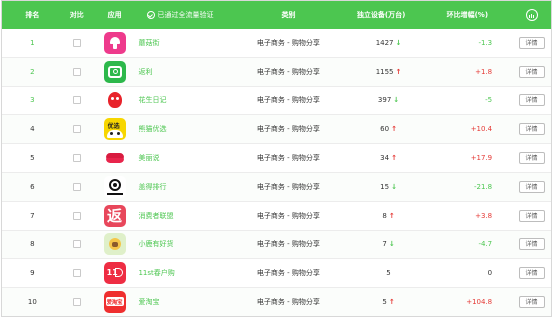 Image resolution: width=554 pixels, height=319 pixels. Describe the element at coordinates (187, 43) in the screenshot. I see `app-name-cell: 蘑菇街` at that location.